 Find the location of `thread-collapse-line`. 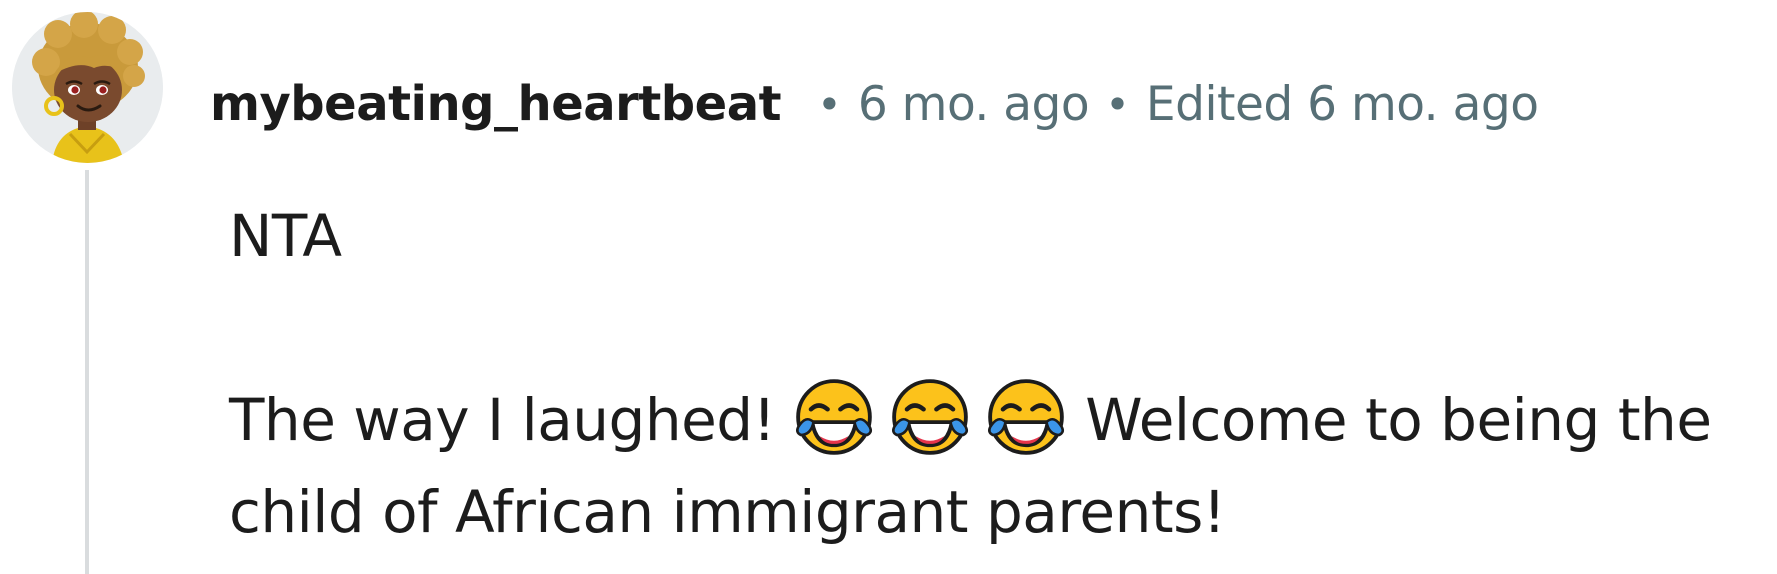

thread-collapse-line is located at coordinates (87, 372).